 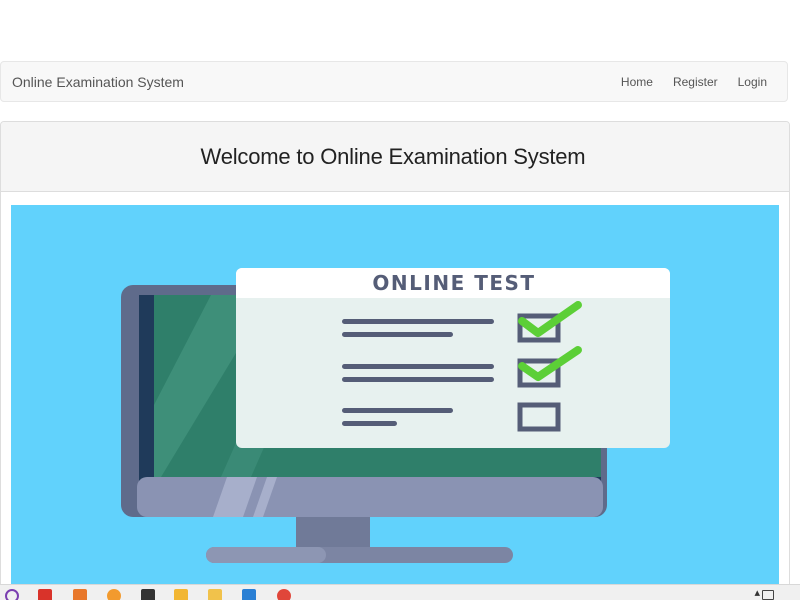 What do you see at coordinates (249, 594) in the screenshot?
I see `vscode-icon` at bounding box center [249, 594].